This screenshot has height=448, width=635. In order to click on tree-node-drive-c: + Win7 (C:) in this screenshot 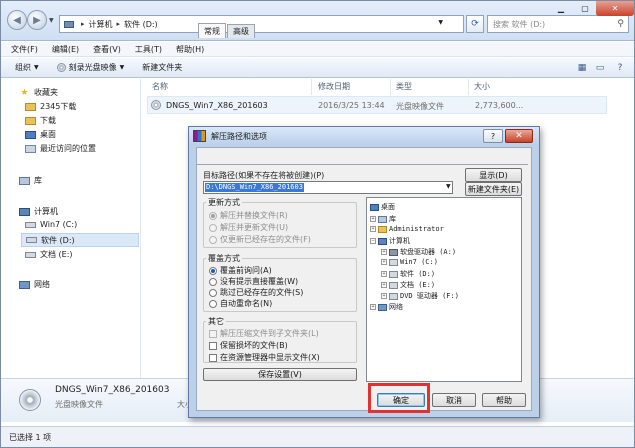, I will do `click(409, 262)`.